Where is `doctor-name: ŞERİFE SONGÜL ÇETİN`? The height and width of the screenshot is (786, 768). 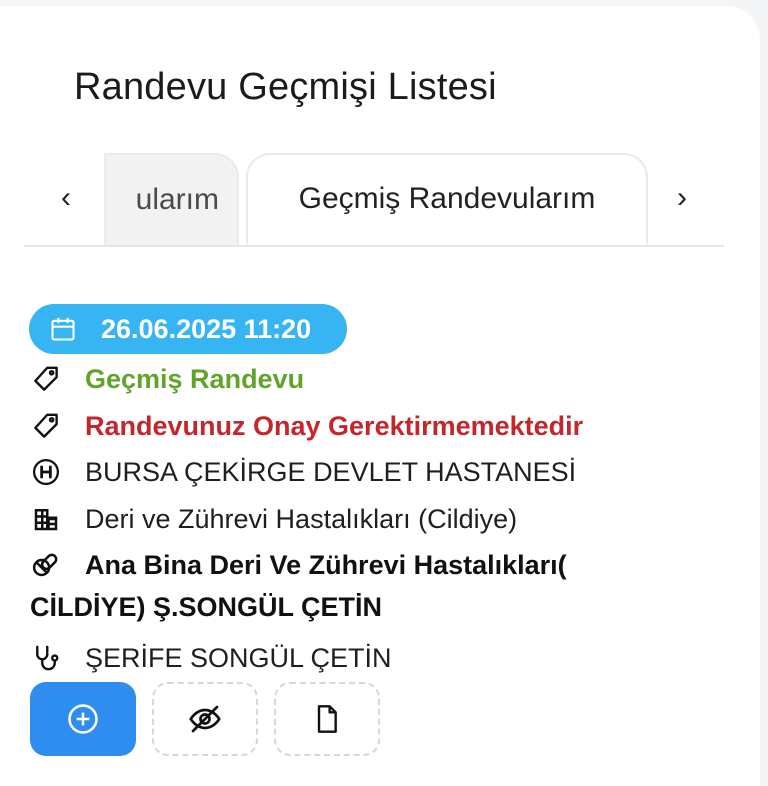
doctor-name: ŞERİFE SONGÜL ÇETİN is located at coordinates (238, 657).